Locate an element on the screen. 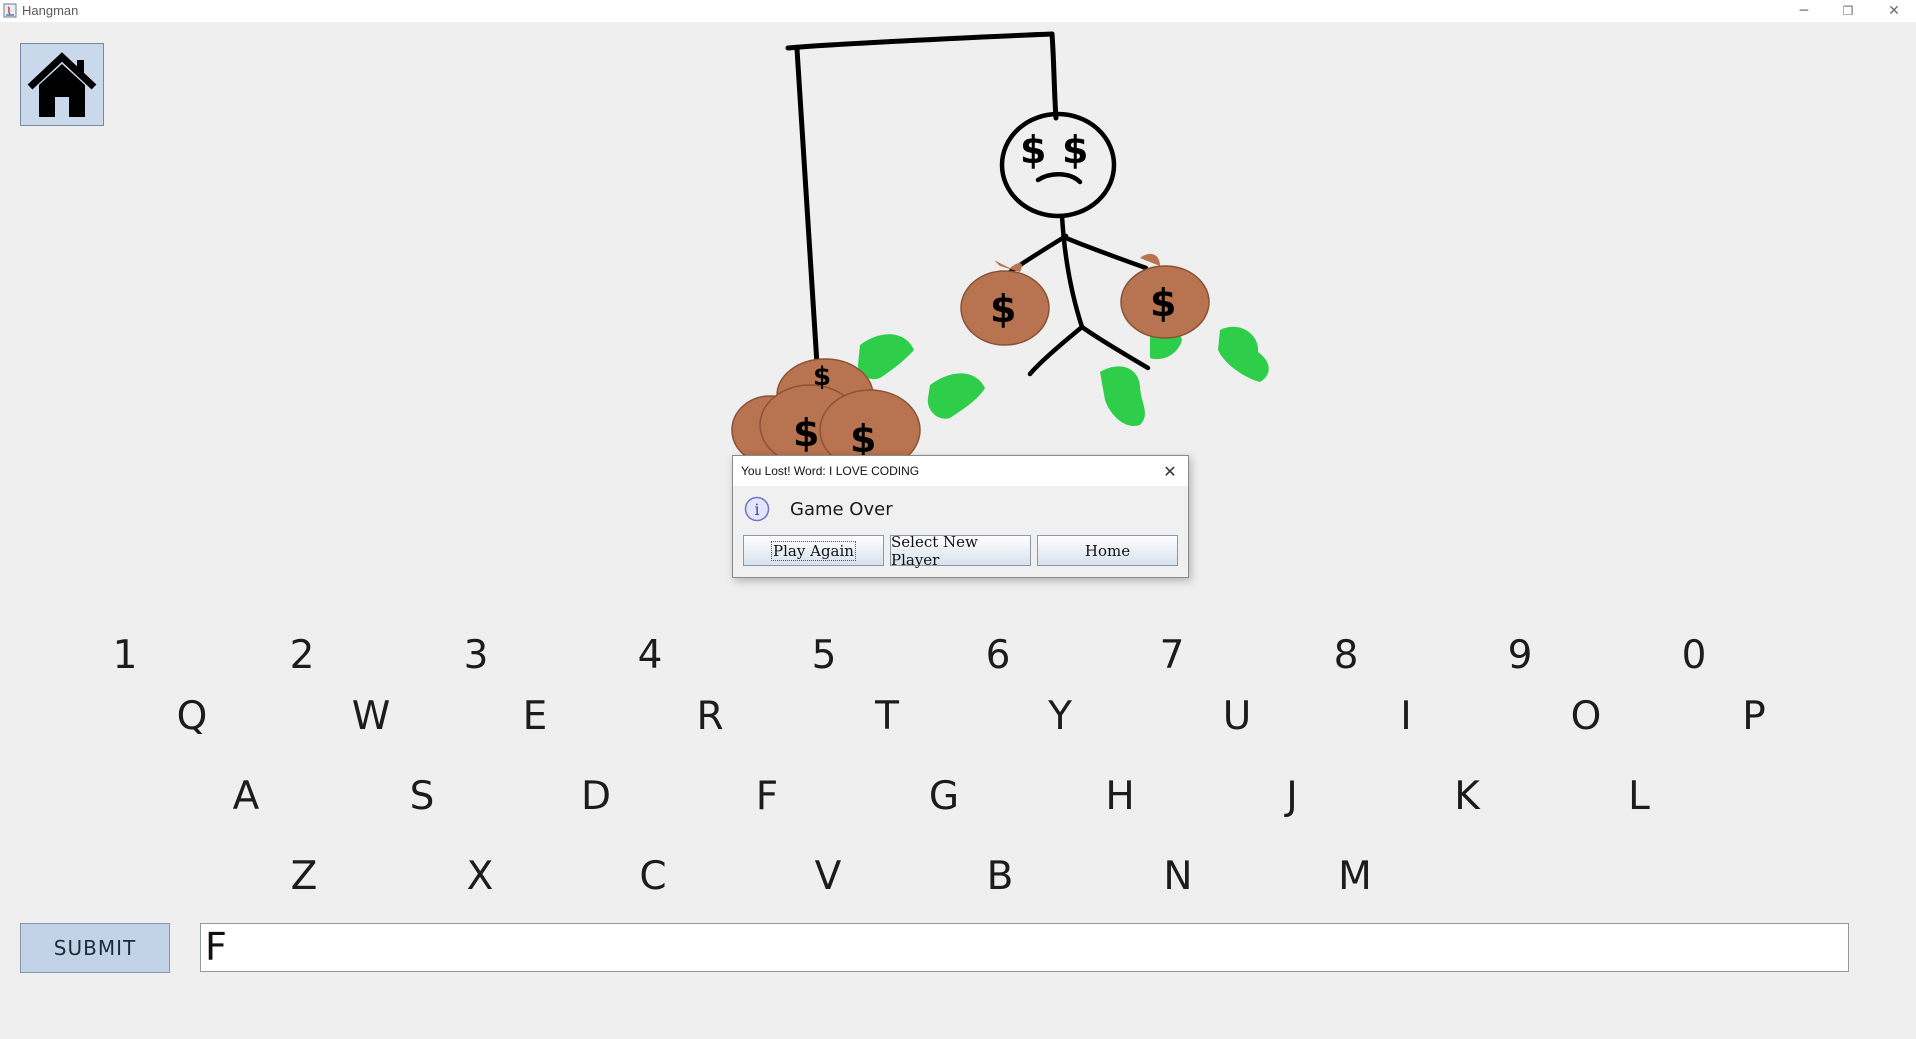 Image resolution: width=1916 pixels, height=1039 pixels. key-y: Y is located at coordinates (1060, 716).